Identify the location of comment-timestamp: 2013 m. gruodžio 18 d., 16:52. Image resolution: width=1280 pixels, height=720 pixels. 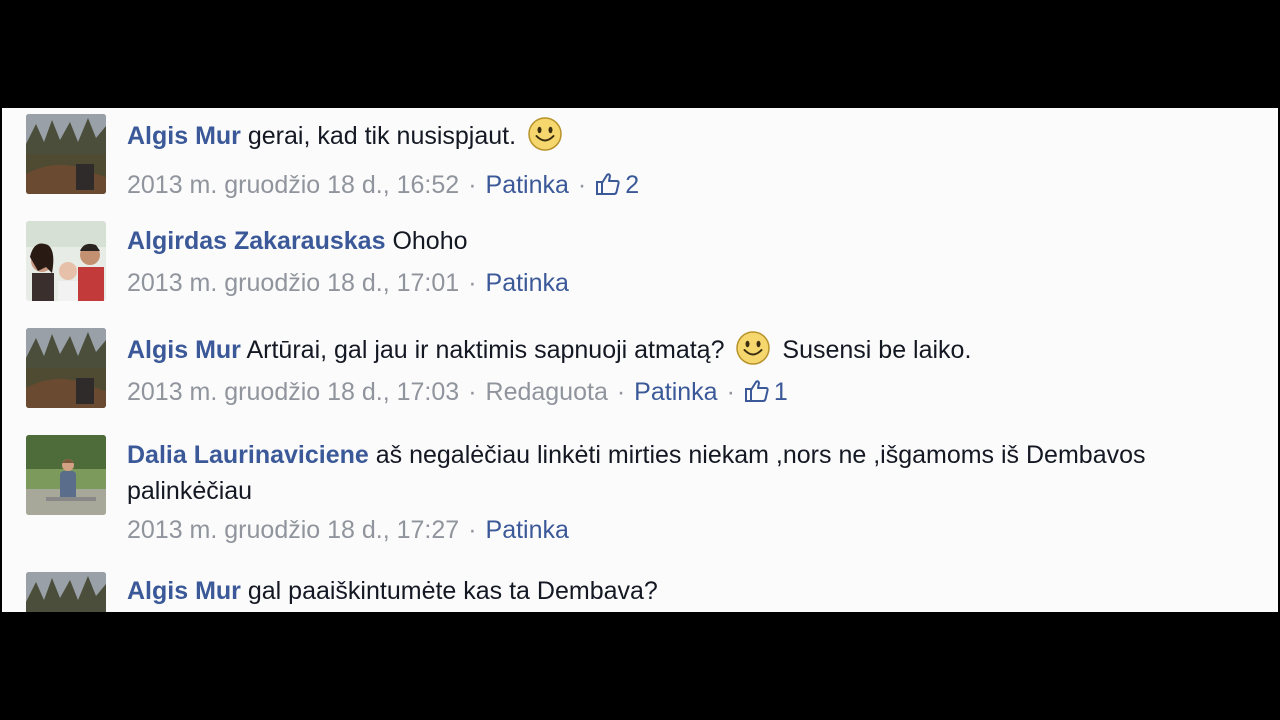
(293, 185).